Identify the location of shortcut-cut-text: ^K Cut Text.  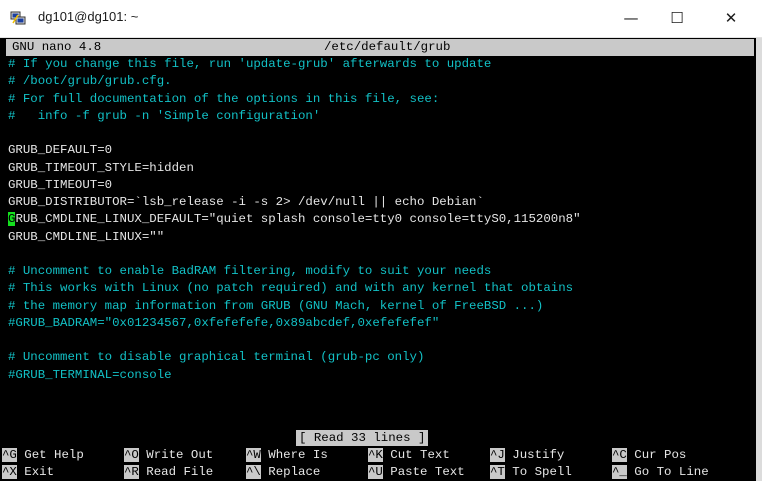
(409, 455).